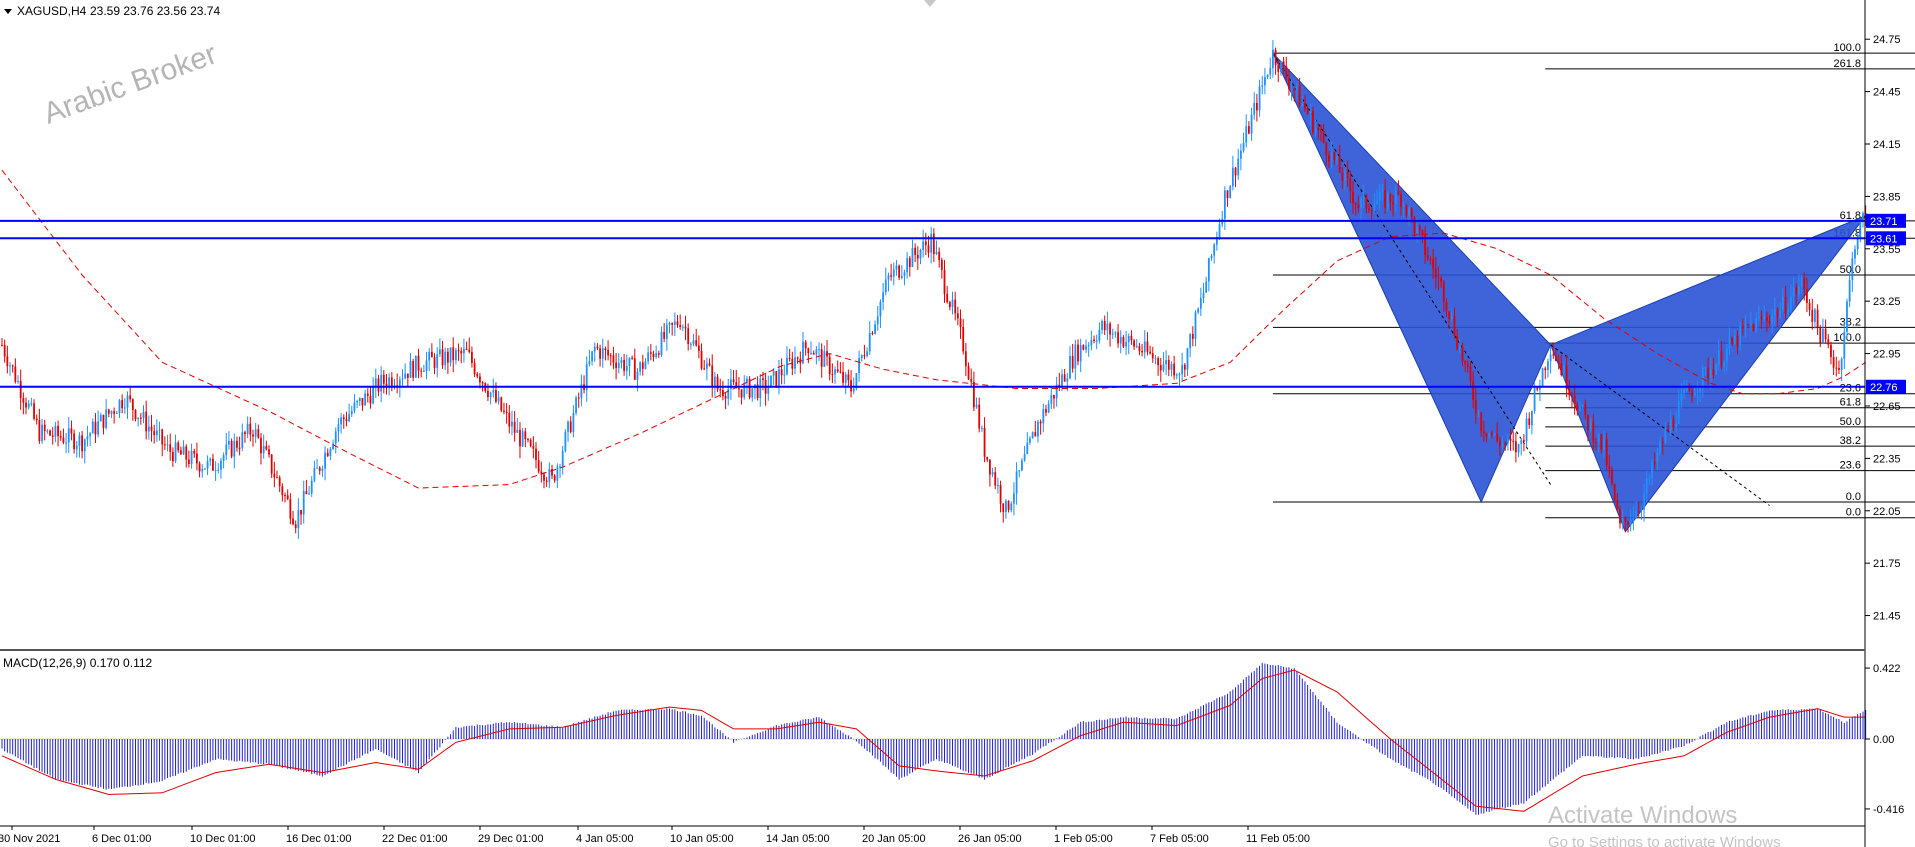 This screenshot has width=1915, height=847. Describe the element at coordinates (990, 839) in the screenshot. I see `time-tick-label: 26 Jan 05:00` at that location.